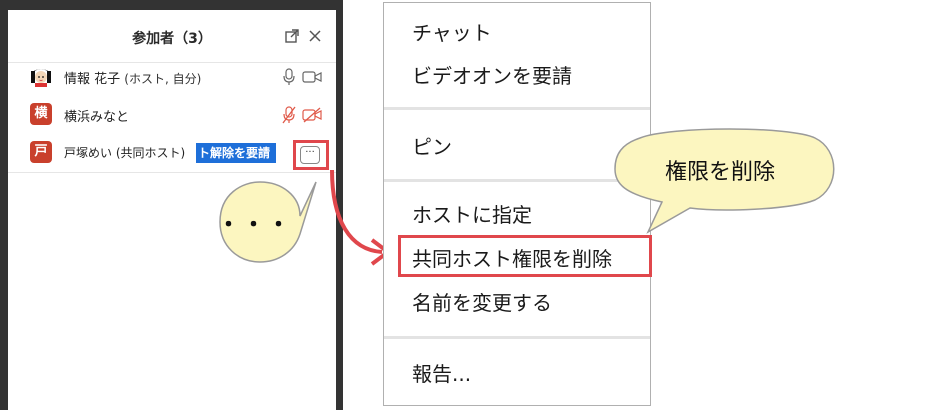 This screenshot has height=410, width=940. What do you see at coordinates (452, 31) in the screenshot?
I see `menu-item-chat: チャット` at bounding box center [452, 31].